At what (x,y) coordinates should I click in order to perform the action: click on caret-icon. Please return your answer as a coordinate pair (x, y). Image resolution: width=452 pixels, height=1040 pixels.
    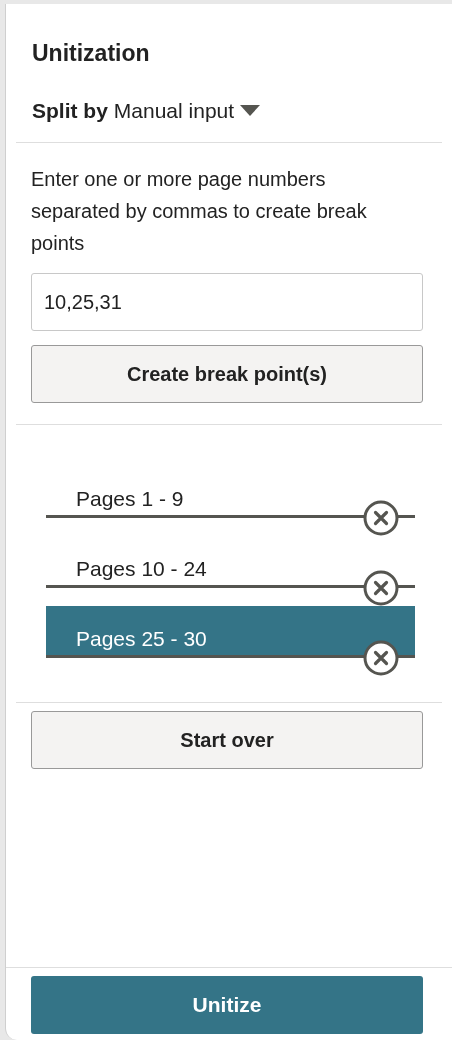
    Looking at the image, I should click on (250, 110).